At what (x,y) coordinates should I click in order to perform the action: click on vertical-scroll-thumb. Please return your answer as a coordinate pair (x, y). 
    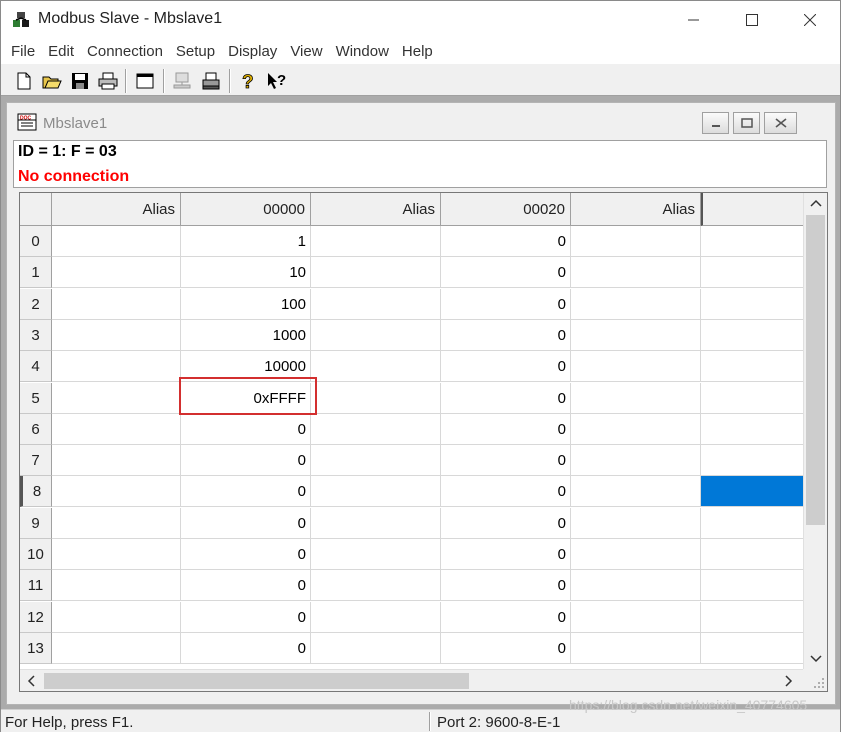
    Looking at the image, I should click on (815, 370).